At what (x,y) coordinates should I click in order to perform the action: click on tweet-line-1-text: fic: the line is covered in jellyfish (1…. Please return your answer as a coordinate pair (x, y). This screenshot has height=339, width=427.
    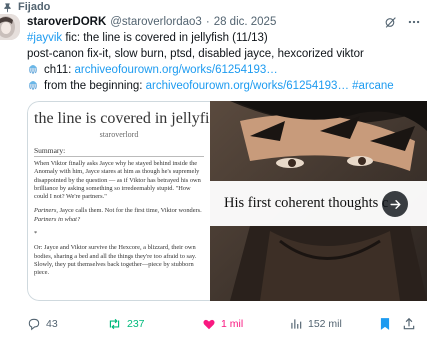
    Looking at the image, I should click on (165, 38).